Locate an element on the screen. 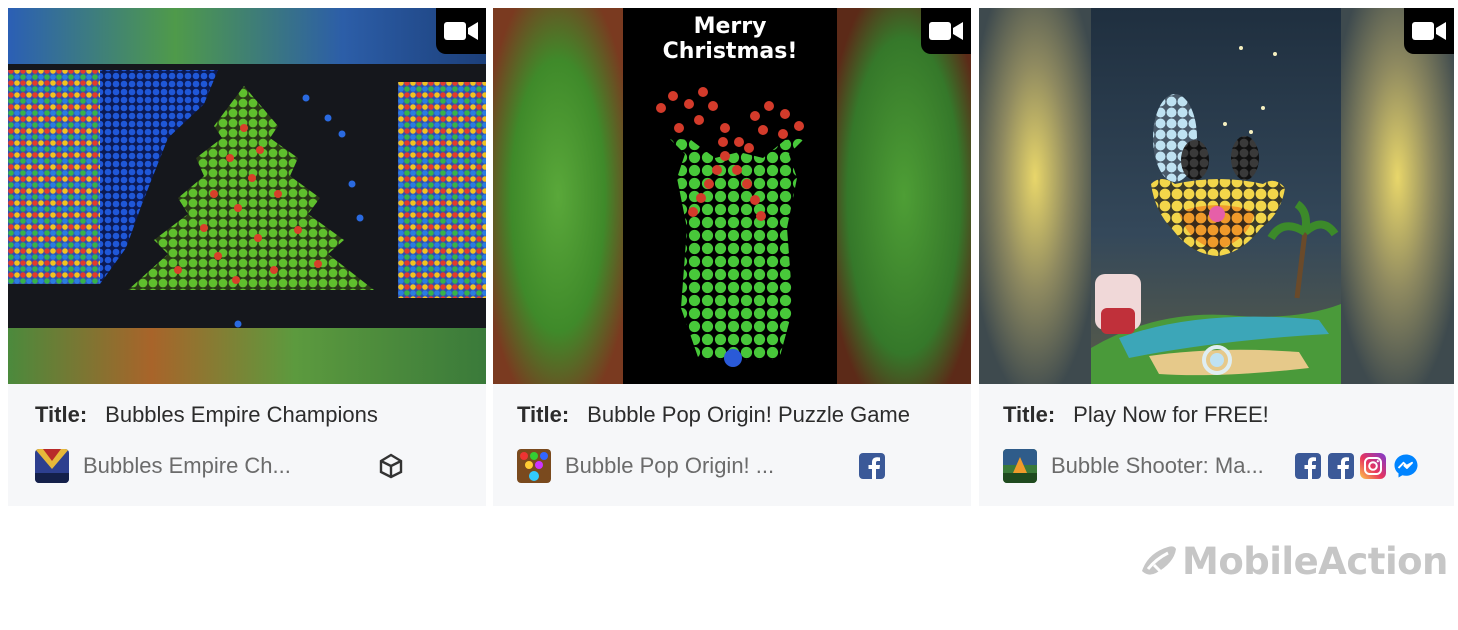  mobileaction-logo-icon is located at coordinates (1159, 560).